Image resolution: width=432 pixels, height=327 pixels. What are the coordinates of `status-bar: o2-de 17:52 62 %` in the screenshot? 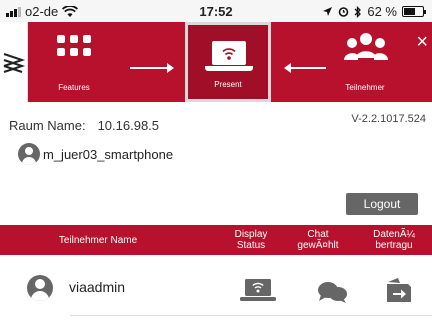 It's located at (216, 11).